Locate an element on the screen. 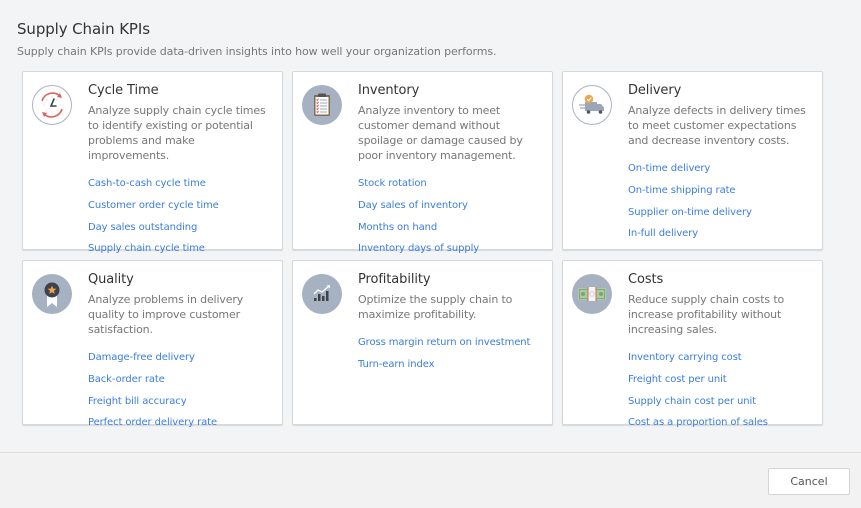 Image resolution: width=861 pixels, height=508 pixels. kpi-link-months-on-hand: Months on hand is located at coordinates (397, 227).